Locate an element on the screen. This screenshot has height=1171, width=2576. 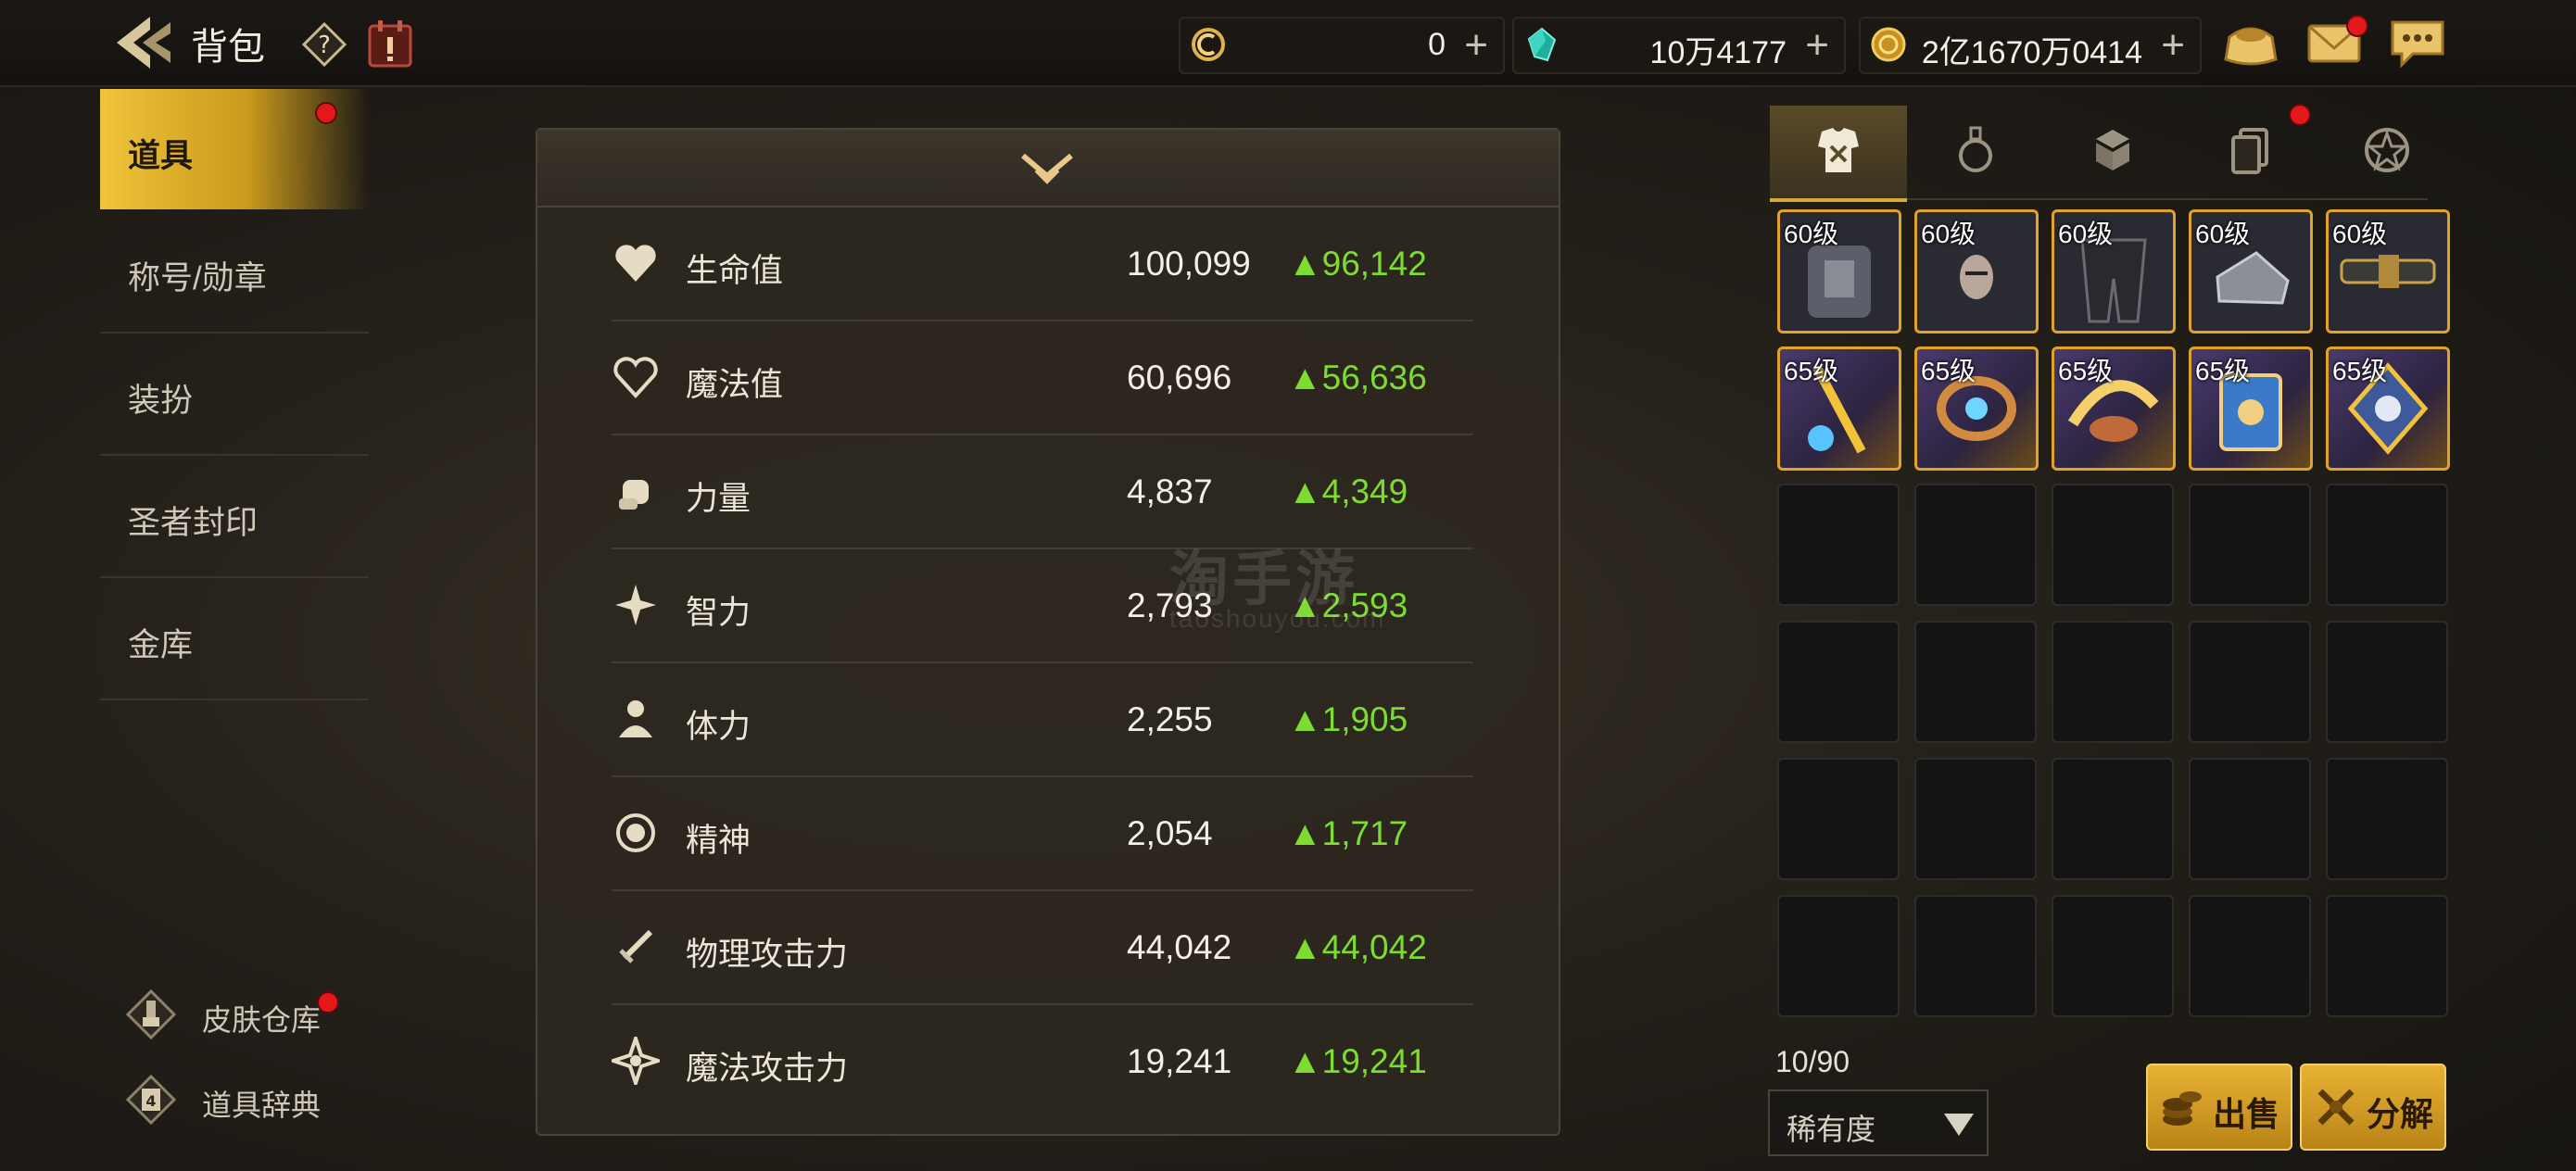
pouch-button is located at coordinates (2250, 43).